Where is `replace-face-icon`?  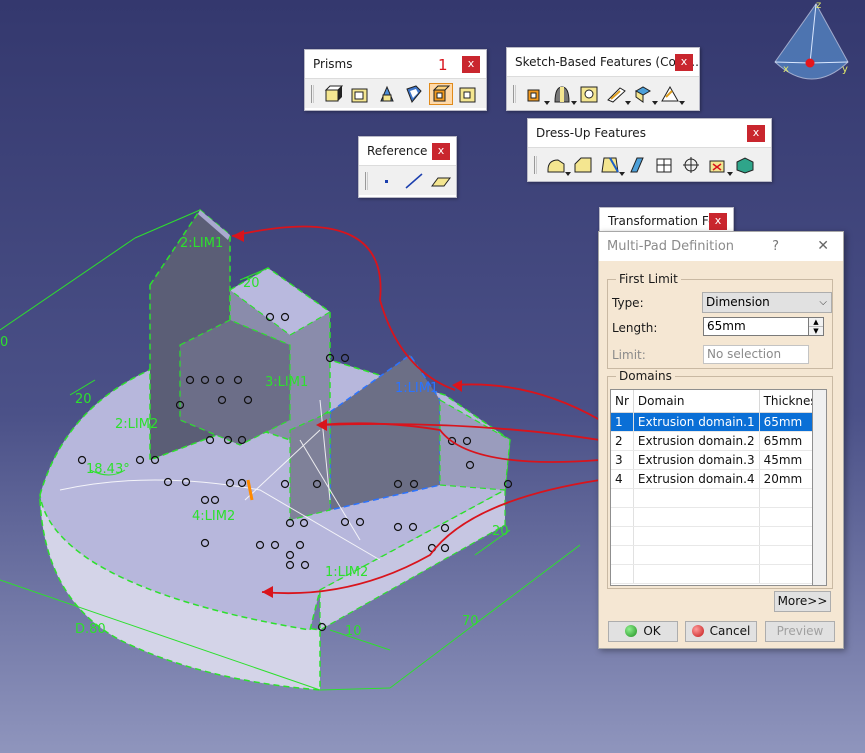
replace-face-icon is located at coordinates (745, 165).